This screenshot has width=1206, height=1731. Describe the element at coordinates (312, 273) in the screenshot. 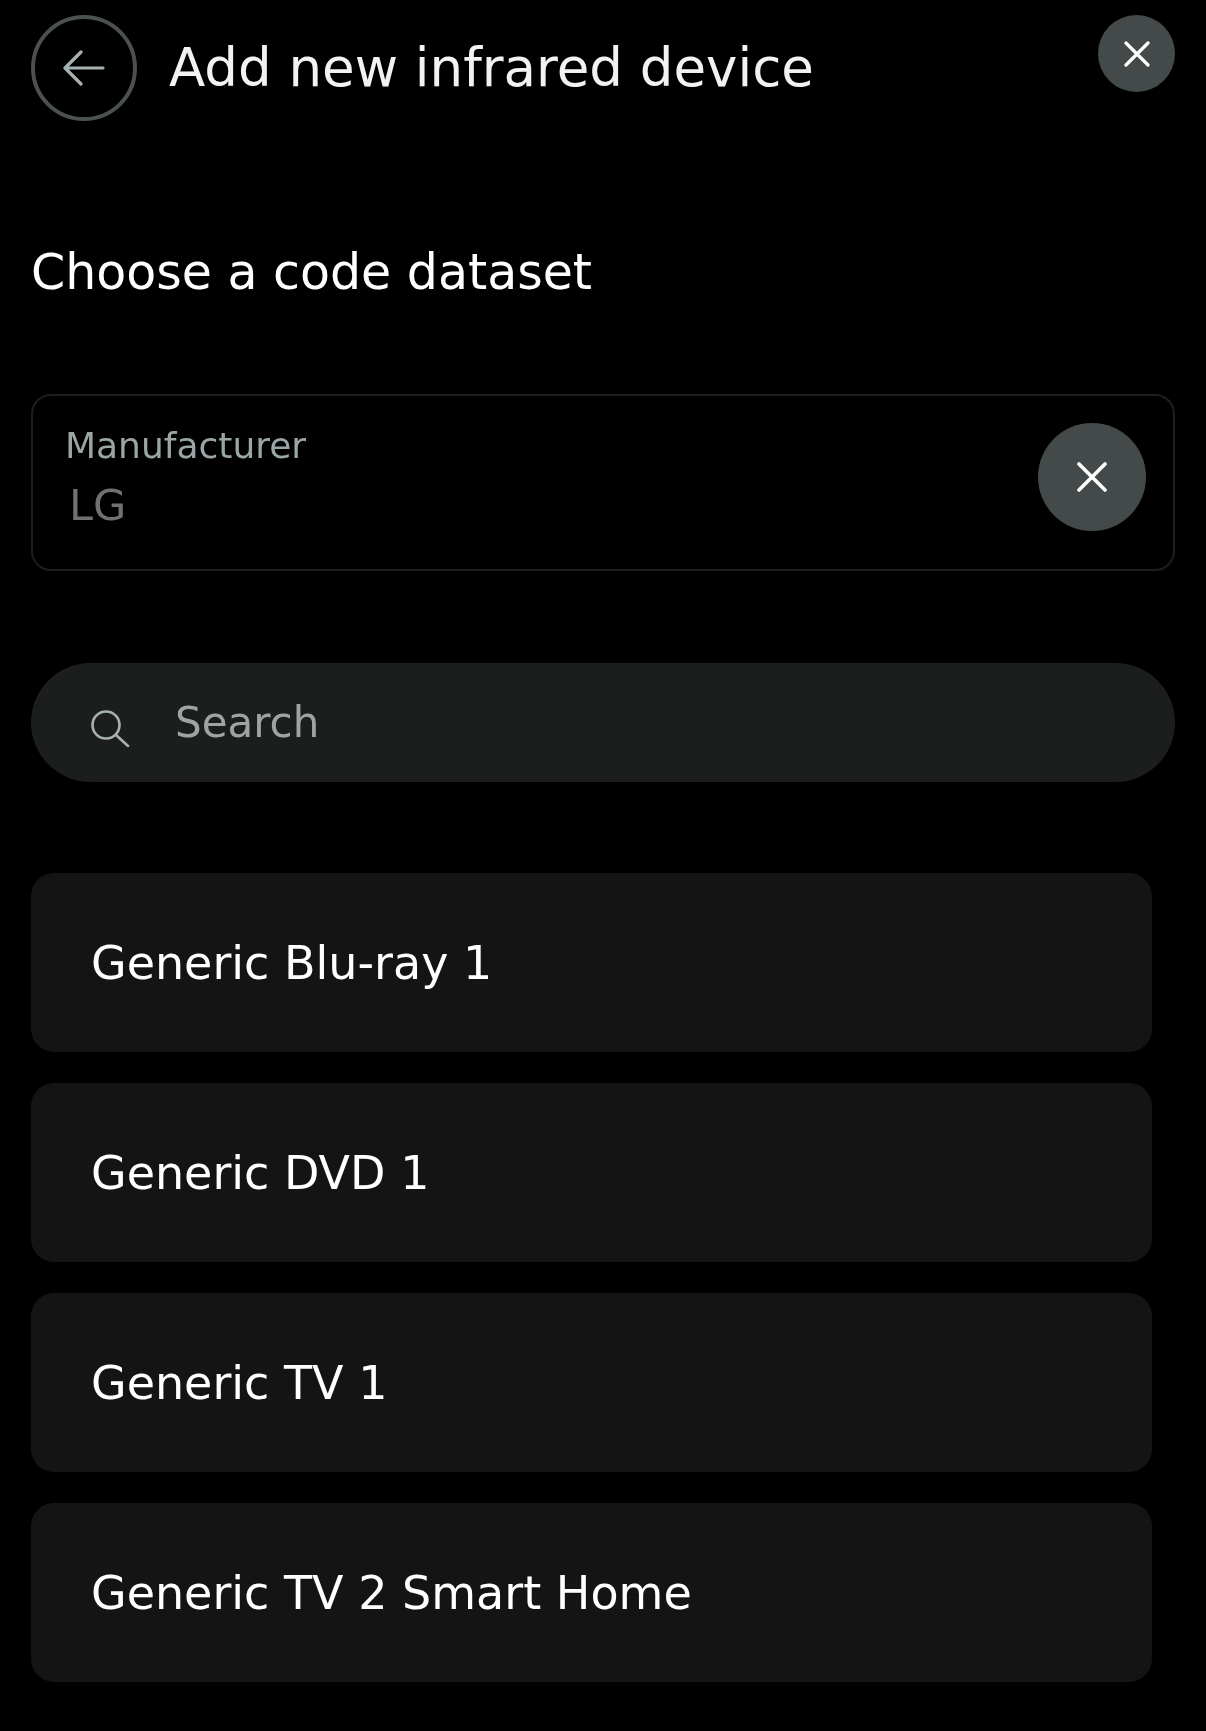

I see `section-heading: Choose a code dataset` at that location.